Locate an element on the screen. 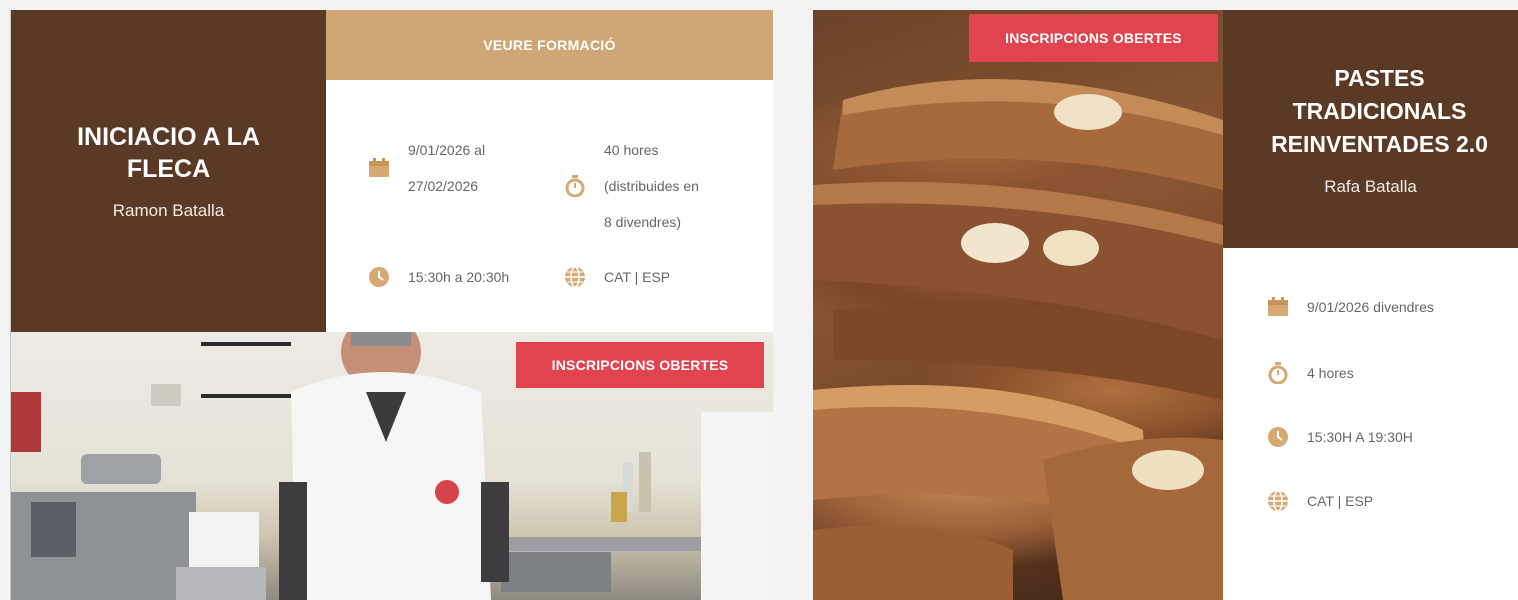 This screenshot has width=1518, height=600. course-duration: 4 hores is located at coordinates (1310, 373).